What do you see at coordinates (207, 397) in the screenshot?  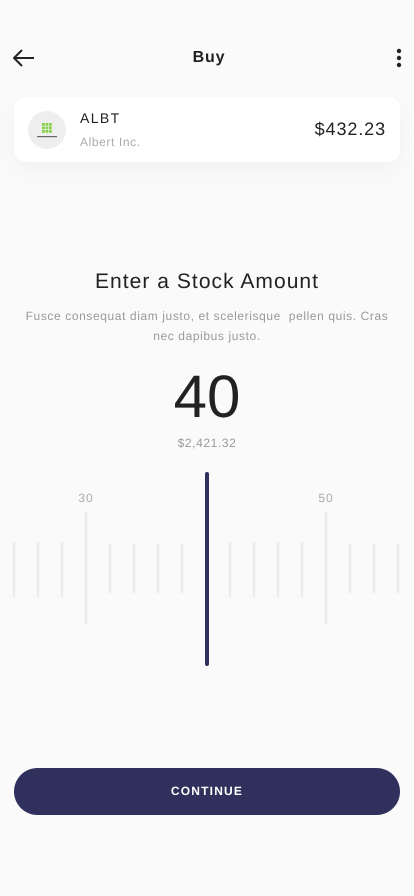 I see `share-amount: 40` at bounding box center [207, 397].